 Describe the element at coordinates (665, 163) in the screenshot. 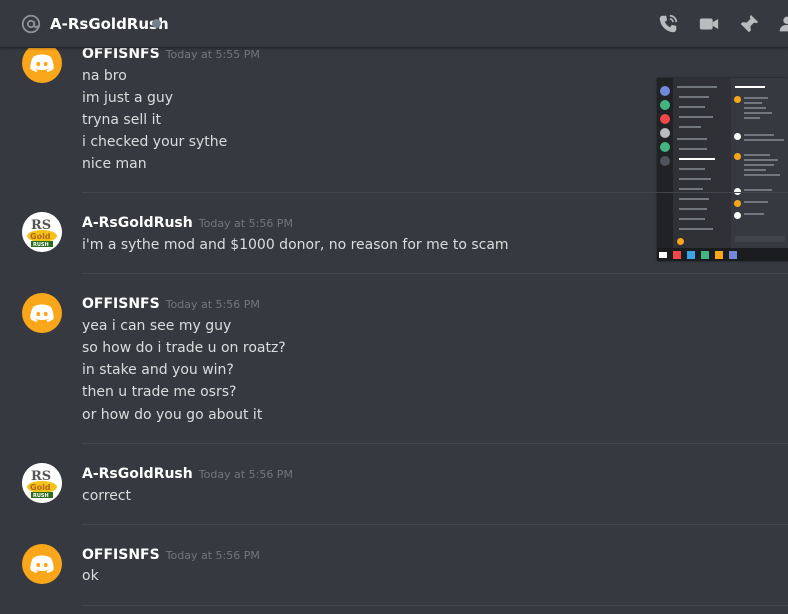

I see `thumb-guild-list` at that location.